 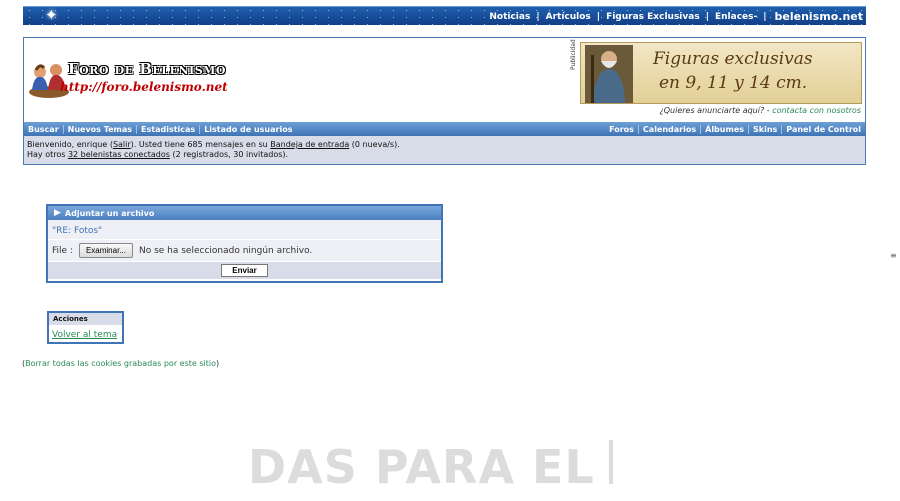 What do you see at coordinates (733, 59) in the screenshot?
I see `banner-line-1: Figuras exclusivas` at bounding box center [733, 59].